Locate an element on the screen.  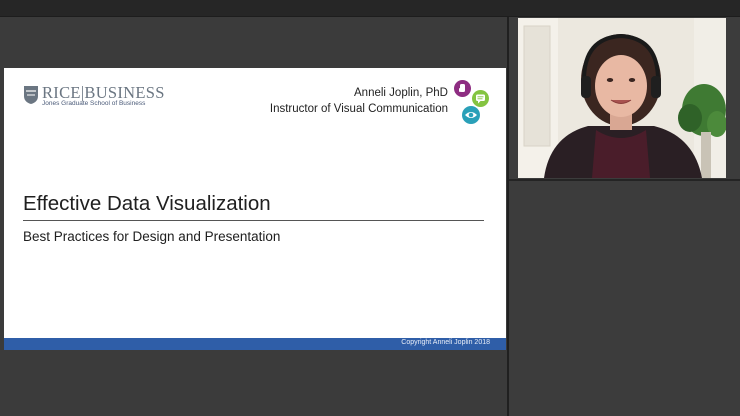
hand-icon is located at coordinates (462, 88).